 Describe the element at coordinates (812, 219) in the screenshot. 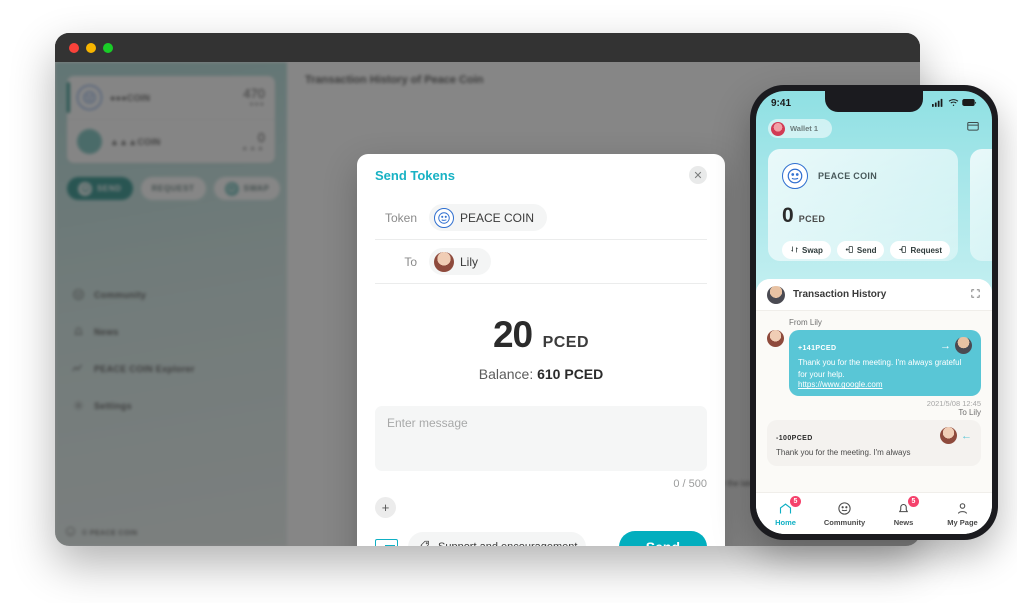

I see `token-balance-unit: PCED` at that location.